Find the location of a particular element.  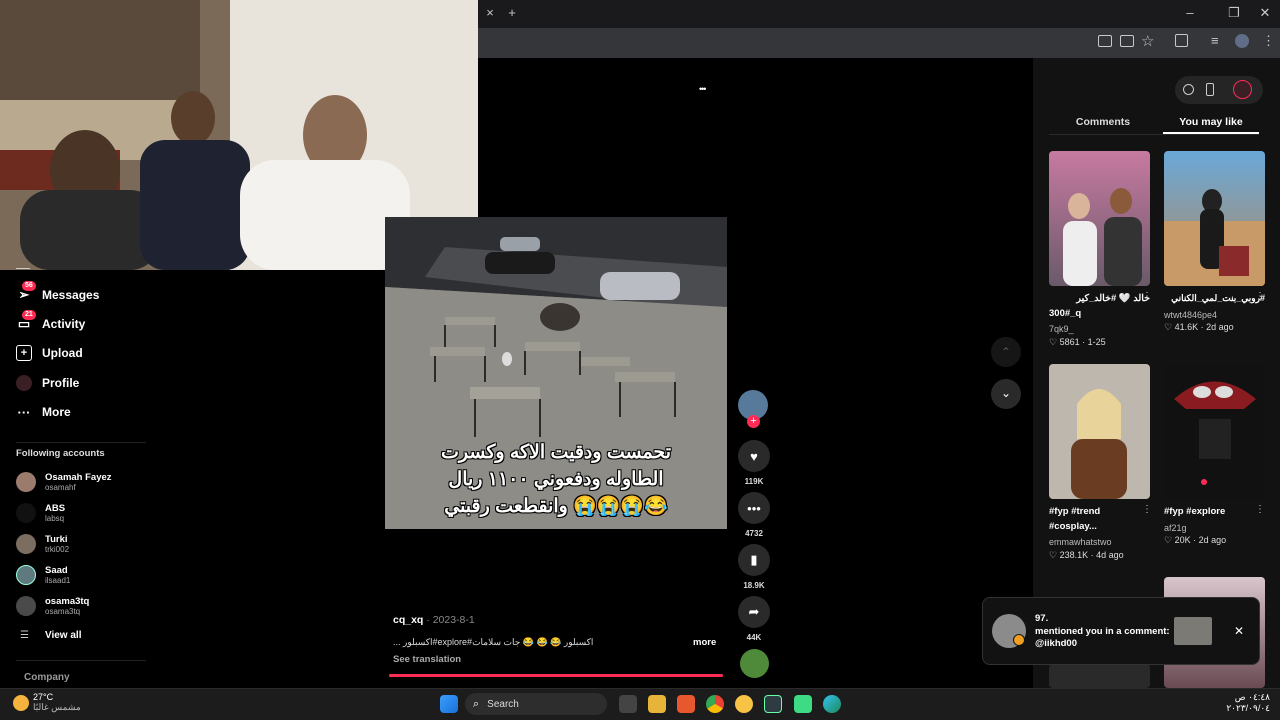

chevron-up-icon: ⌃ is located at coordinates (1006, 352).